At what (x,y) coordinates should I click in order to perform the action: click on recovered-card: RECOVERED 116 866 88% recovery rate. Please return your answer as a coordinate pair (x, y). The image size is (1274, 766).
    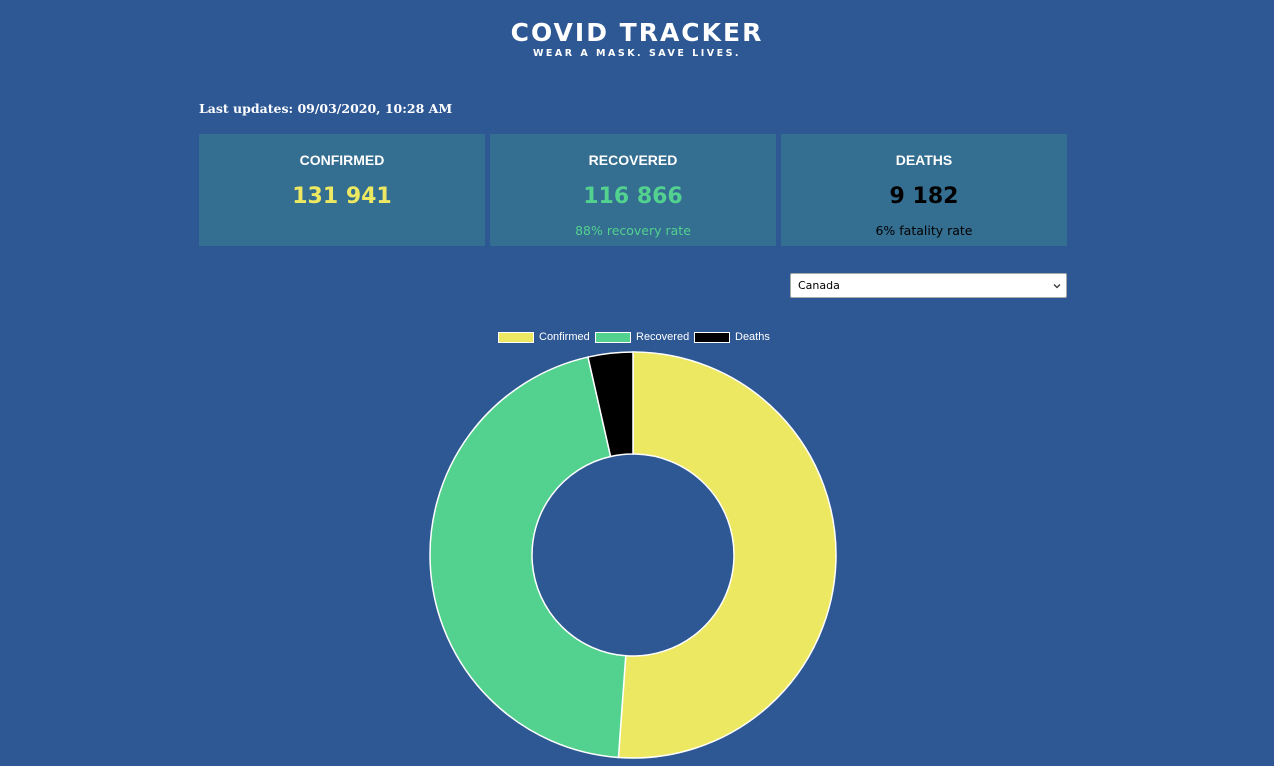
    Looking at the image, I should click on (633, 190).